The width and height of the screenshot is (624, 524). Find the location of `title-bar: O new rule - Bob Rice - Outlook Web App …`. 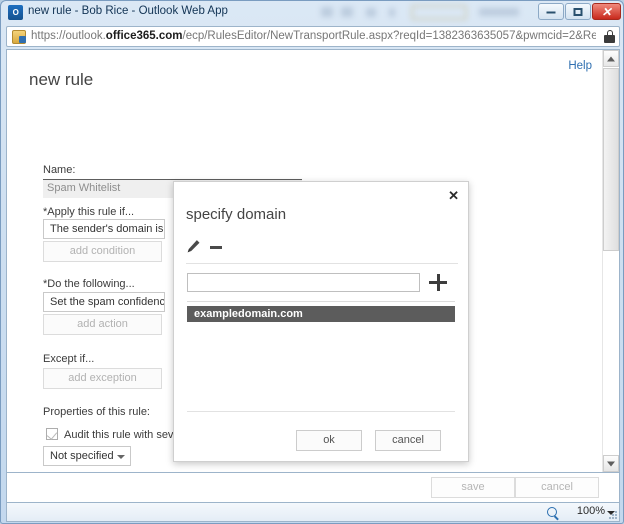

title-bar: O new rule - Bob Rice - Outlook Web App … is located at coordinates (312, 12).